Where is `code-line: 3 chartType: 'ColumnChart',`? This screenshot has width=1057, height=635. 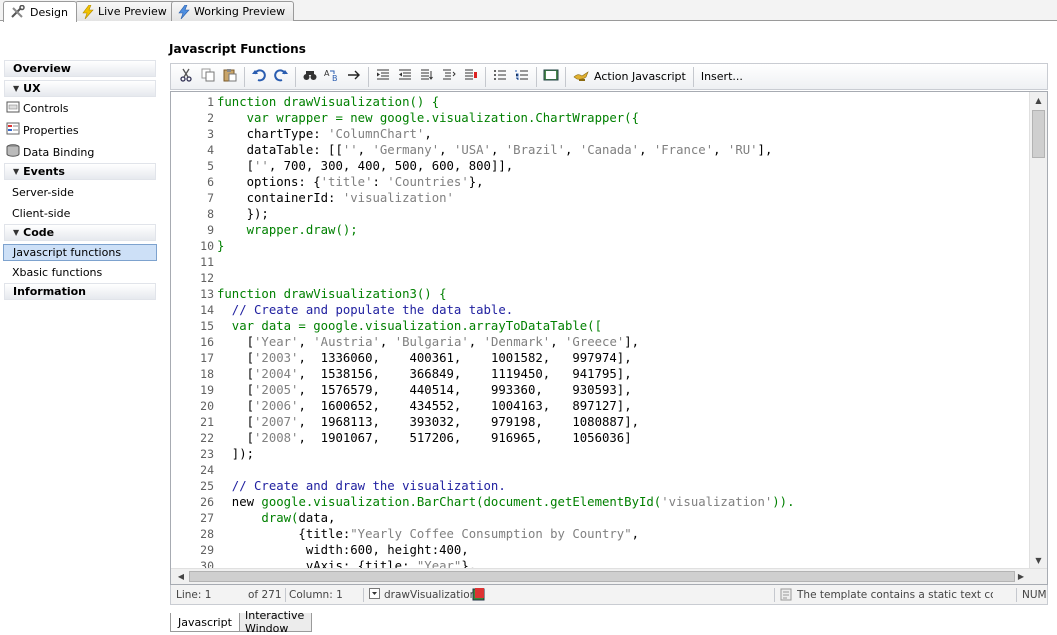
code-line: 3 chartType: 'ColumnChart', is located at coordinates (599, 134).